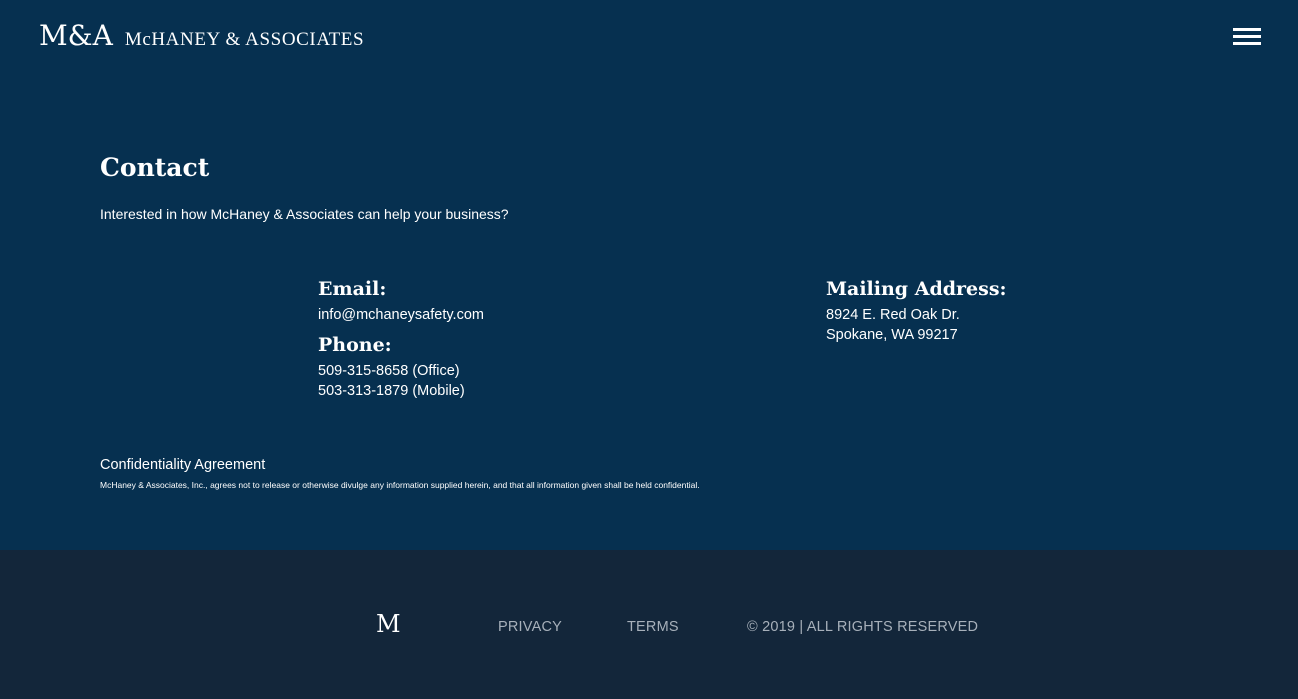 Image resolution: width=1298 pixels, height=699 pixels. I want to click on page-title: Contact, so click(155, 167).